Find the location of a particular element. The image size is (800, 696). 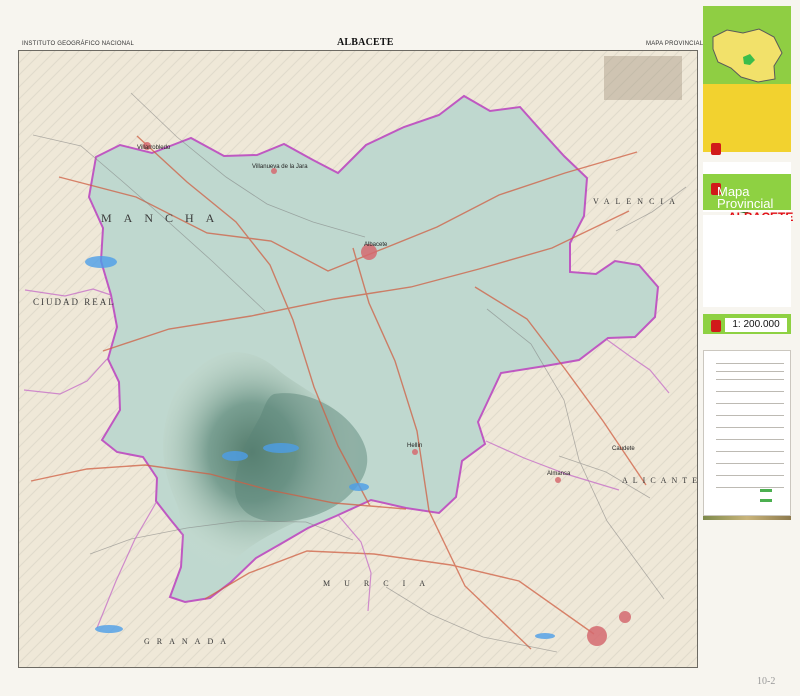

town-villarrobledo: Villarrobledo is located at coordinates (154, 148).